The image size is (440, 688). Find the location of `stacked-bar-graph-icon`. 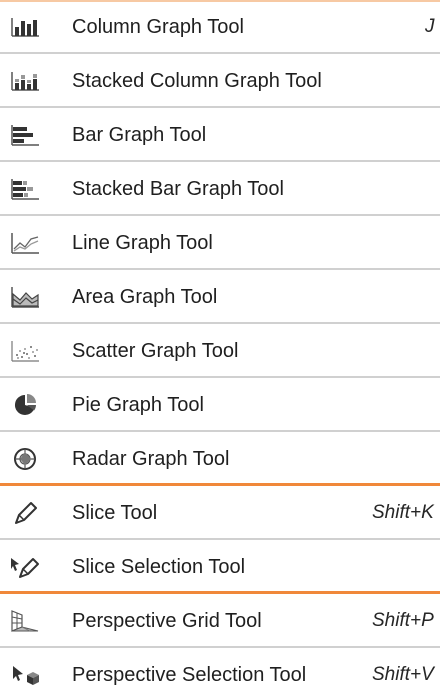

stacked-bar-graph-icon is located at coordinates (25, 189).